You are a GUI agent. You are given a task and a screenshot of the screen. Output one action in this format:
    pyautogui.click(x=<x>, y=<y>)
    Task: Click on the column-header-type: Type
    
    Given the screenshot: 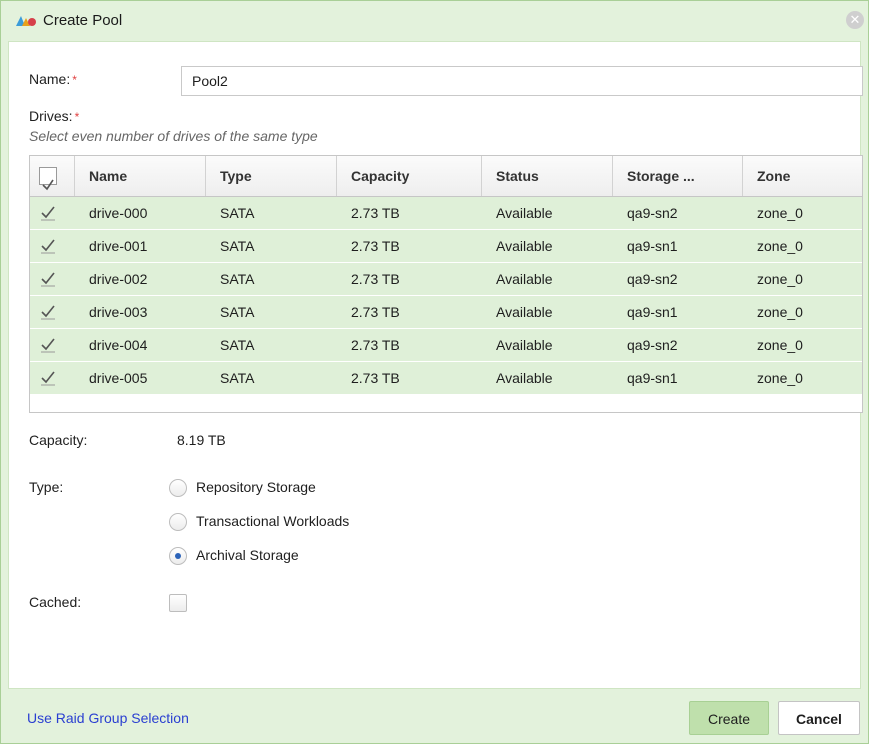 What is the action you would take?
    pyautogui.click(x=271, y=176)
    